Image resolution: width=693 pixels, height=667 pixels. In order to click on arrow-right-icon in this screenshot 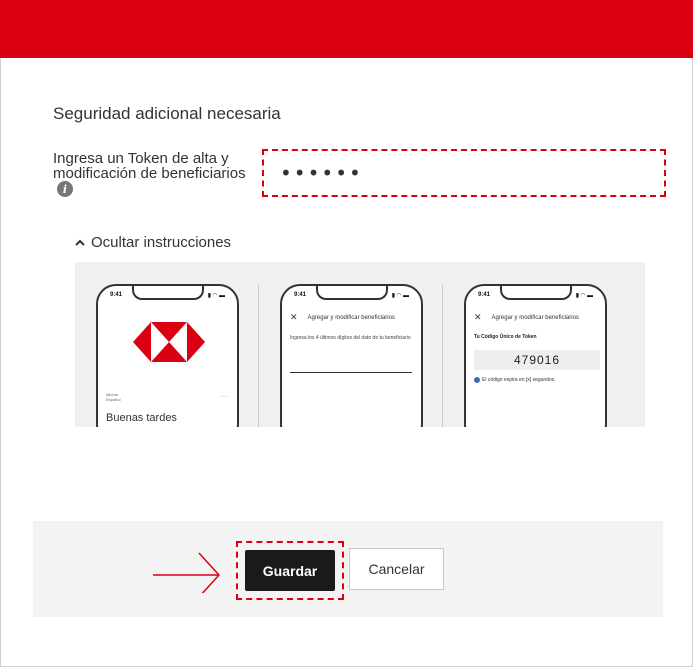, I will do `click(187, 572)`.